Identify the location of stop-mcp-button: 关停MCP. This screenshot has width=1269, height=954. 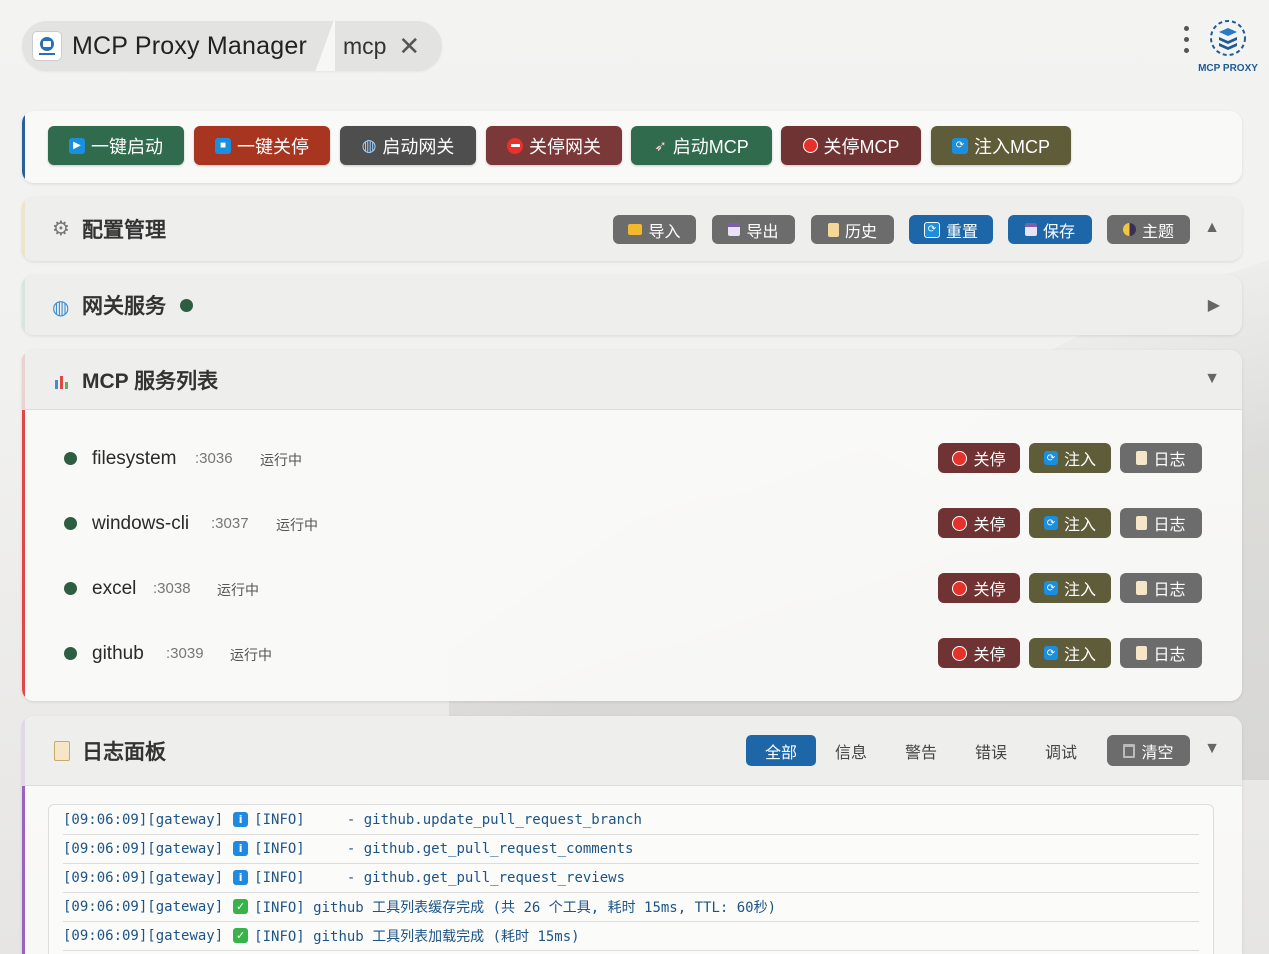
(851, 145).